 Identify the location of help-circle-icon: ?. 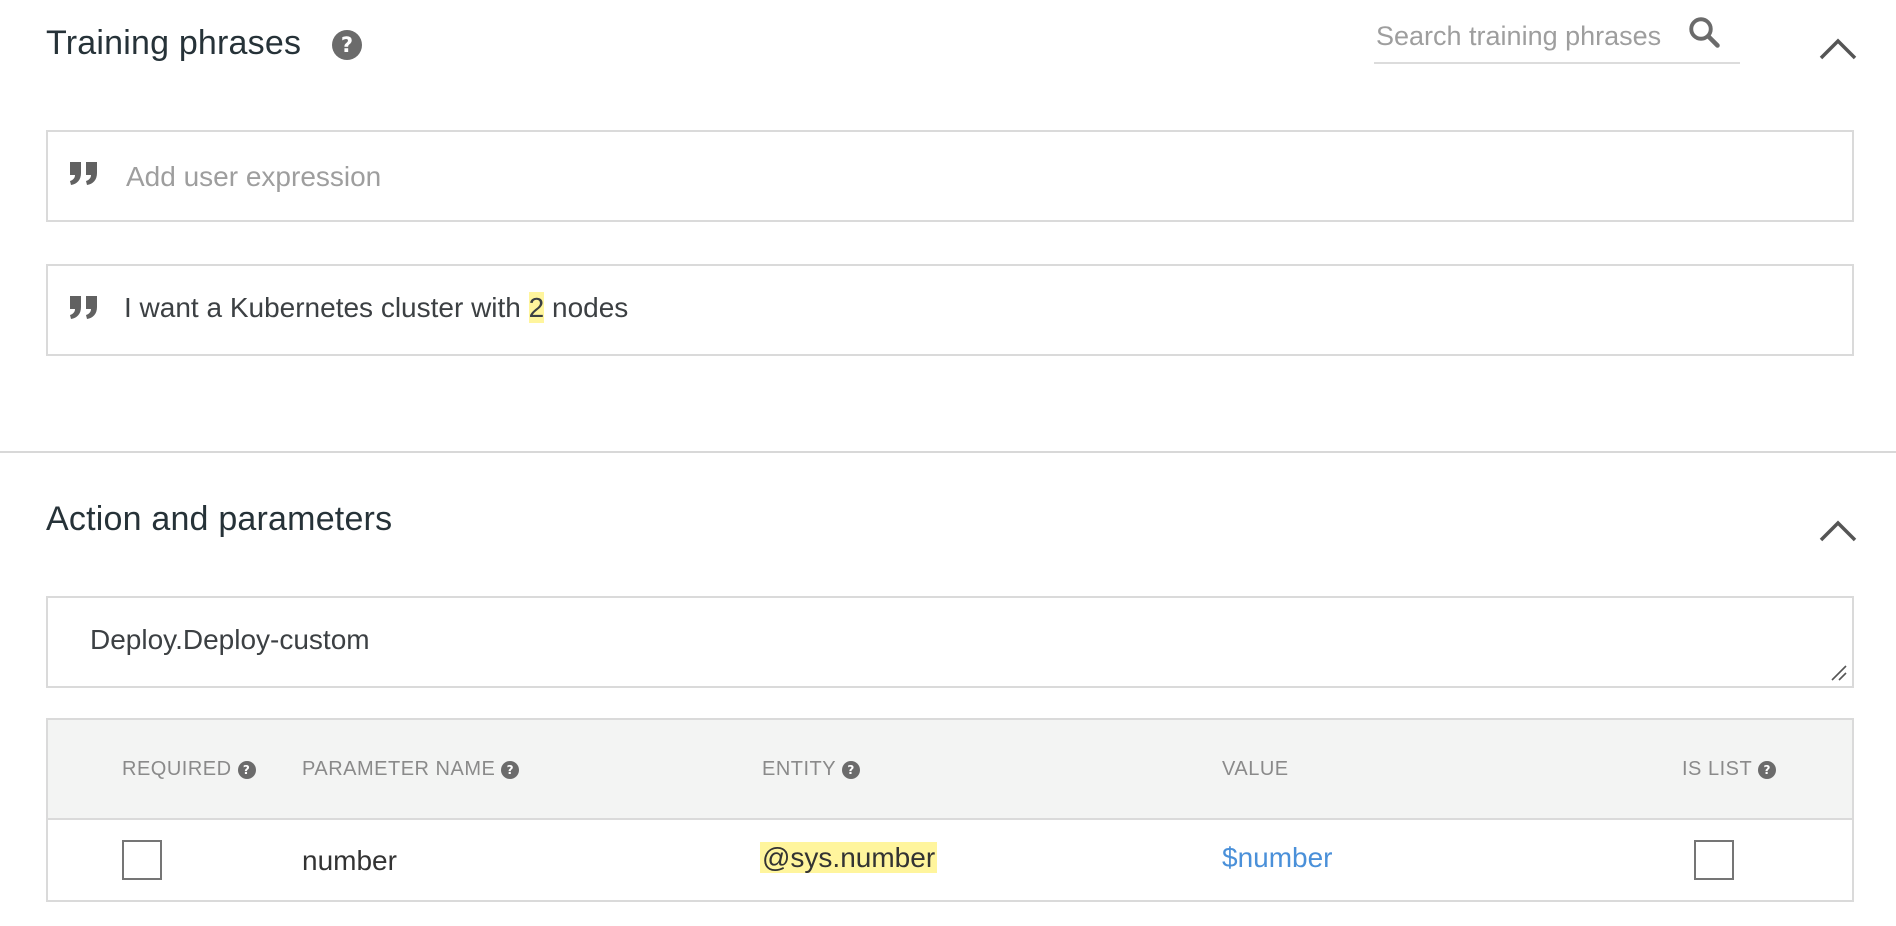
(347, 45).